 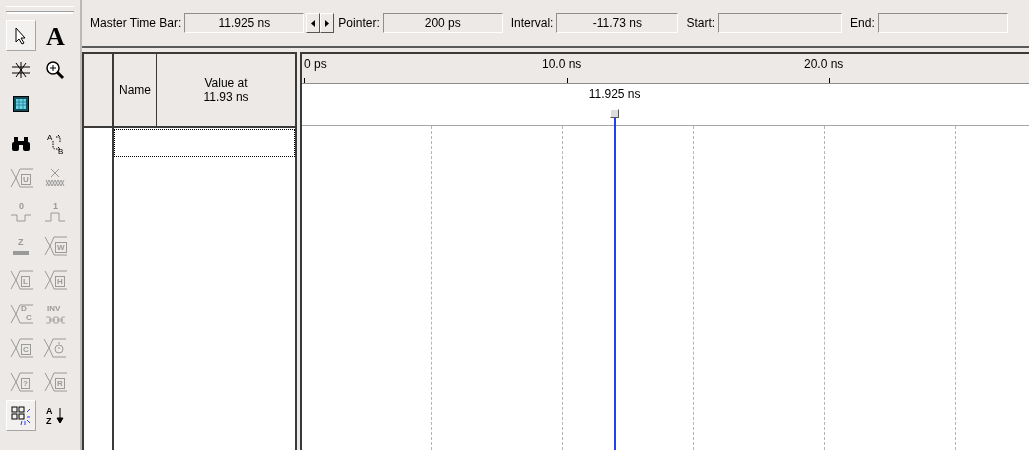 What do you see at coordinates (55, 69) in the screenshot?
I see `zoom-icon` at bounding box center [55, 69].